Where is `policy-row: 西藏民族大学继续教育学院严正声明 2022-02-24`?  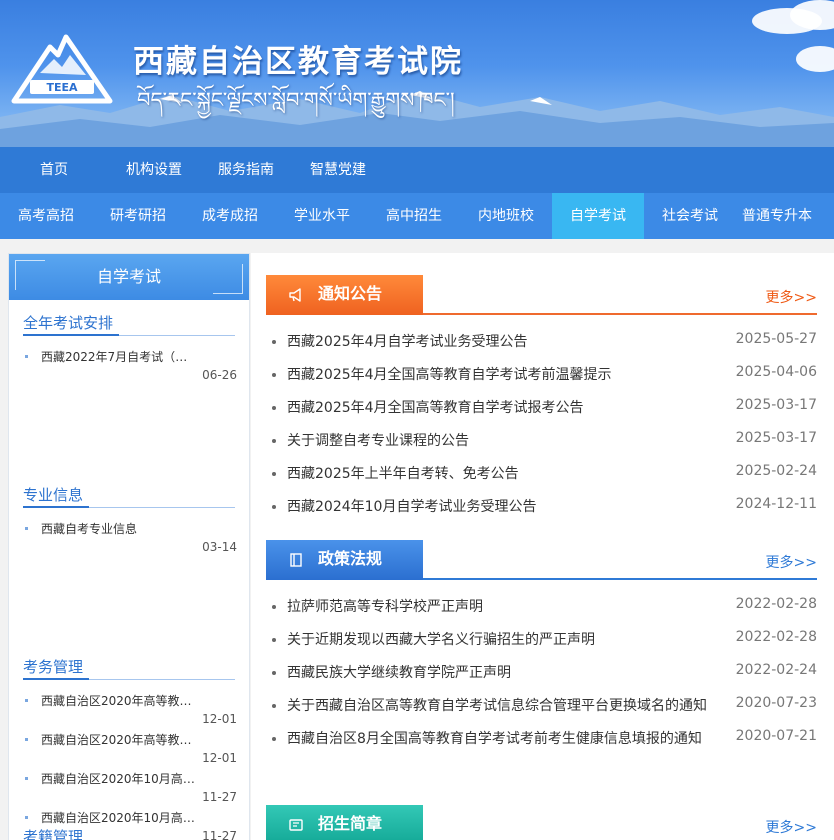
policy-row: 西藏民族大学继续教育学院严正声明 2022-02-24 is located at coordinates (541, 672).